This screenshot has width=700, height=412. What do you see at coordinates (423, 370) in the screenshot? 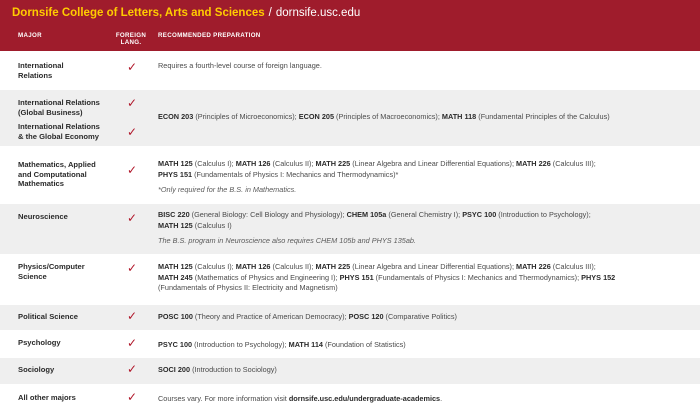
I see `preparation-text: SOCI 200 (Introduction to Sociology)` at bounding box center [423, 370].